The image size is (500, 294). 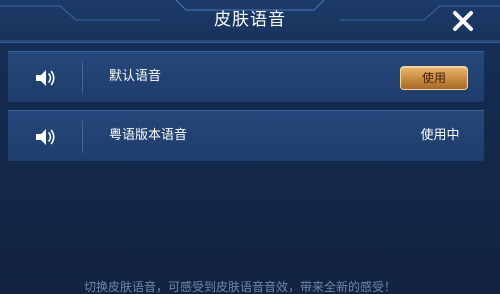 I want to click on close-button, so click(x=462, y=21).